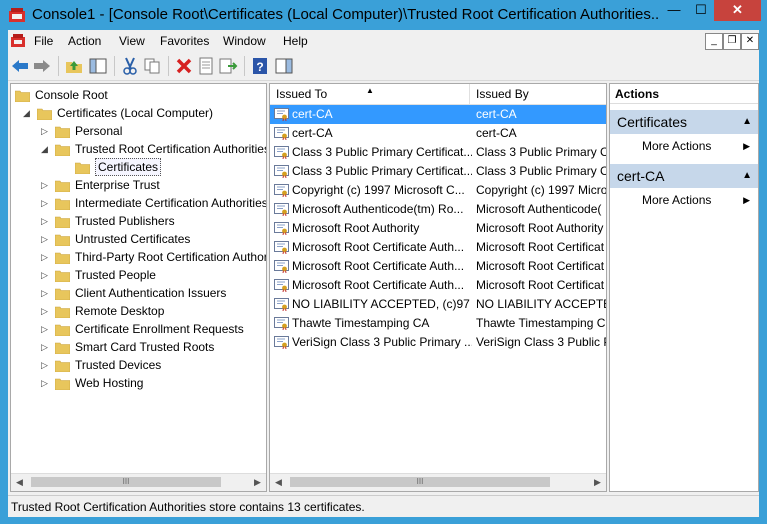 This screenshot has width=767, height=524. Describe the element at coordinates (206, 66) in the screenshot. I see `properties-icon` at that location.